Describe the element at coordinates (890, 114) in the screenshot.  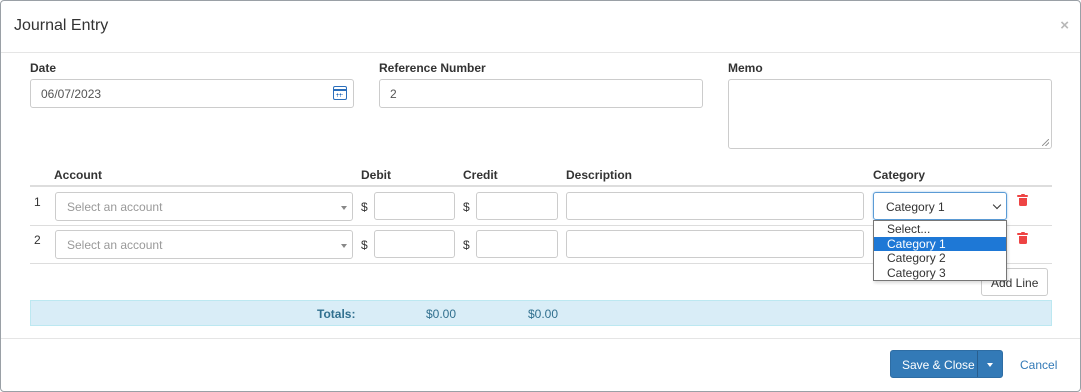
I see `memo-textarea` at that location.